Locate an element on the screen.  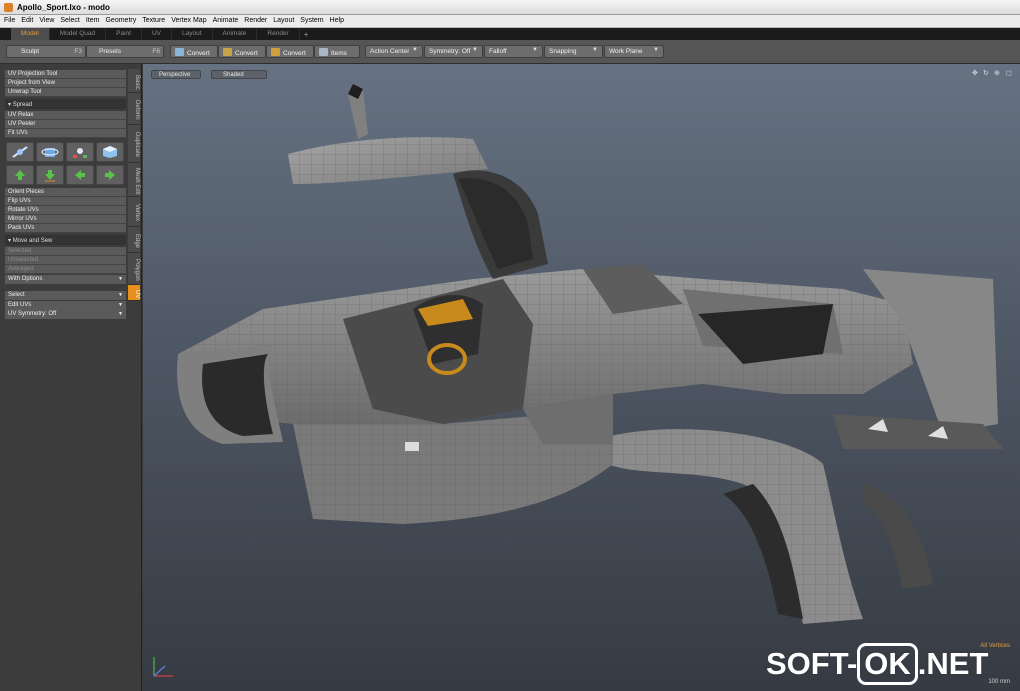
convert-button-2: Convert is located at coordinates (242, 51).